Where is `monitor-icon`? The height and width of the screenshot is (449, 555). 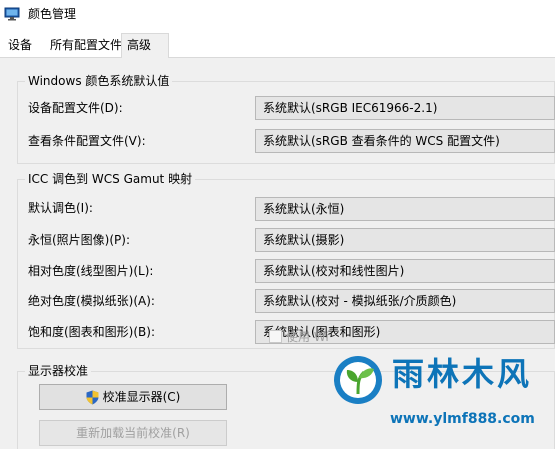 monitor-icon is located at coordinates (12, 14).